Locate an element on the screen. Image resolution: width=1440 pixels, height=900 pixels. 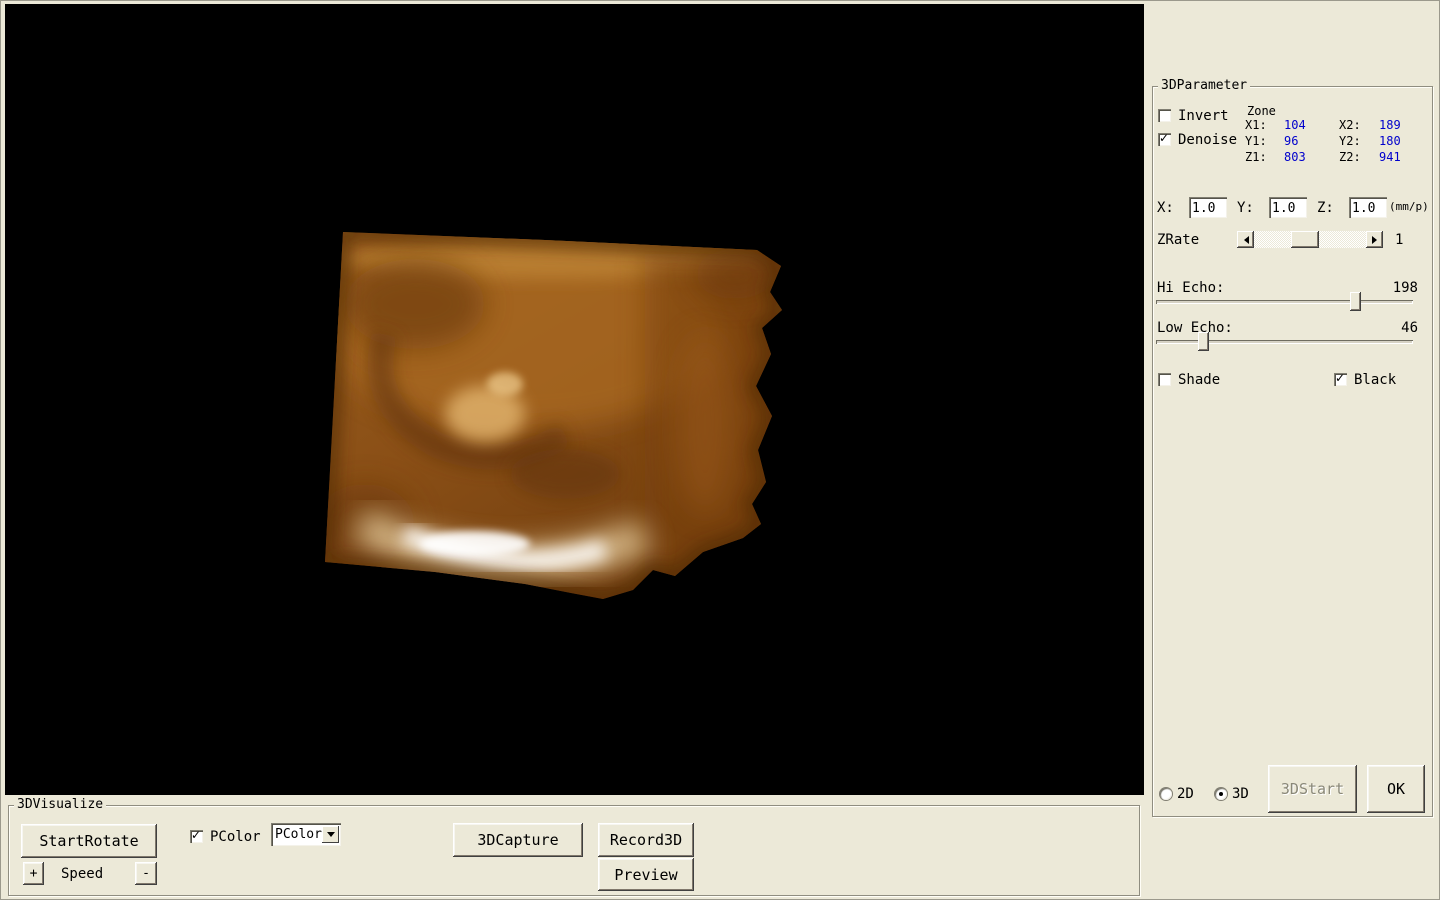
start-rotate-button: StartRotate is located at coordinates (89, 841).